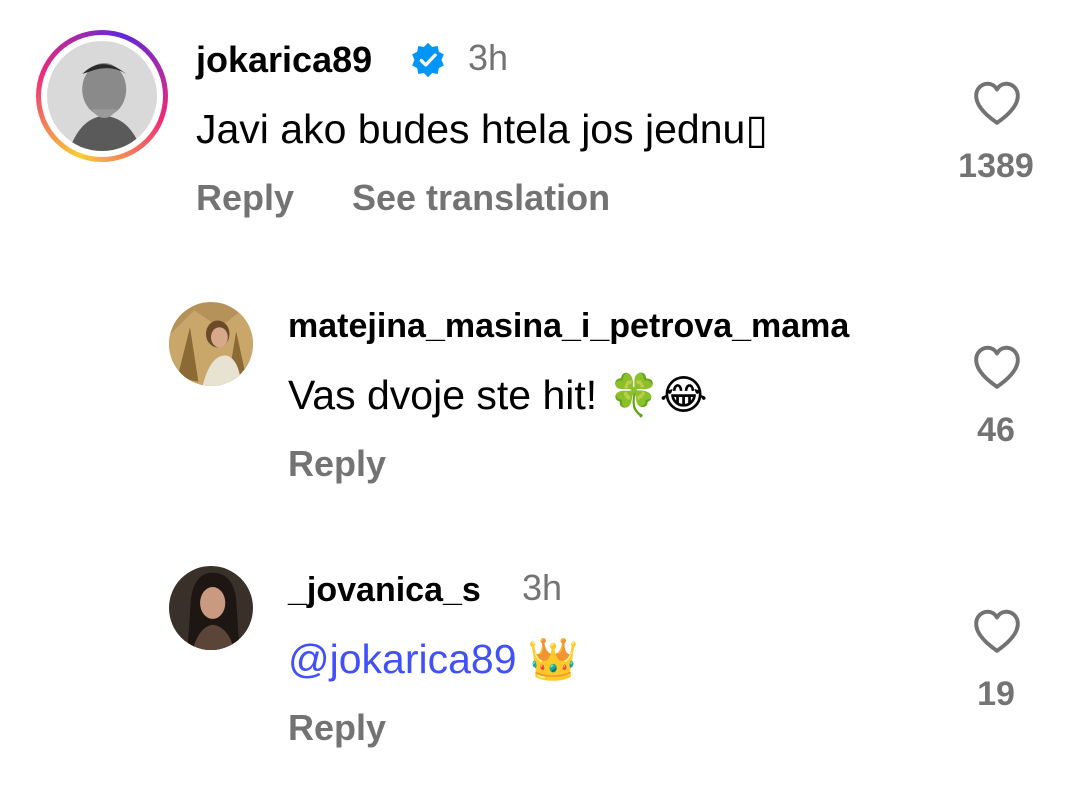 This screenshot has width=1080, height=791. I want to click on mention-link: @jokarica89, so click(402, 659).